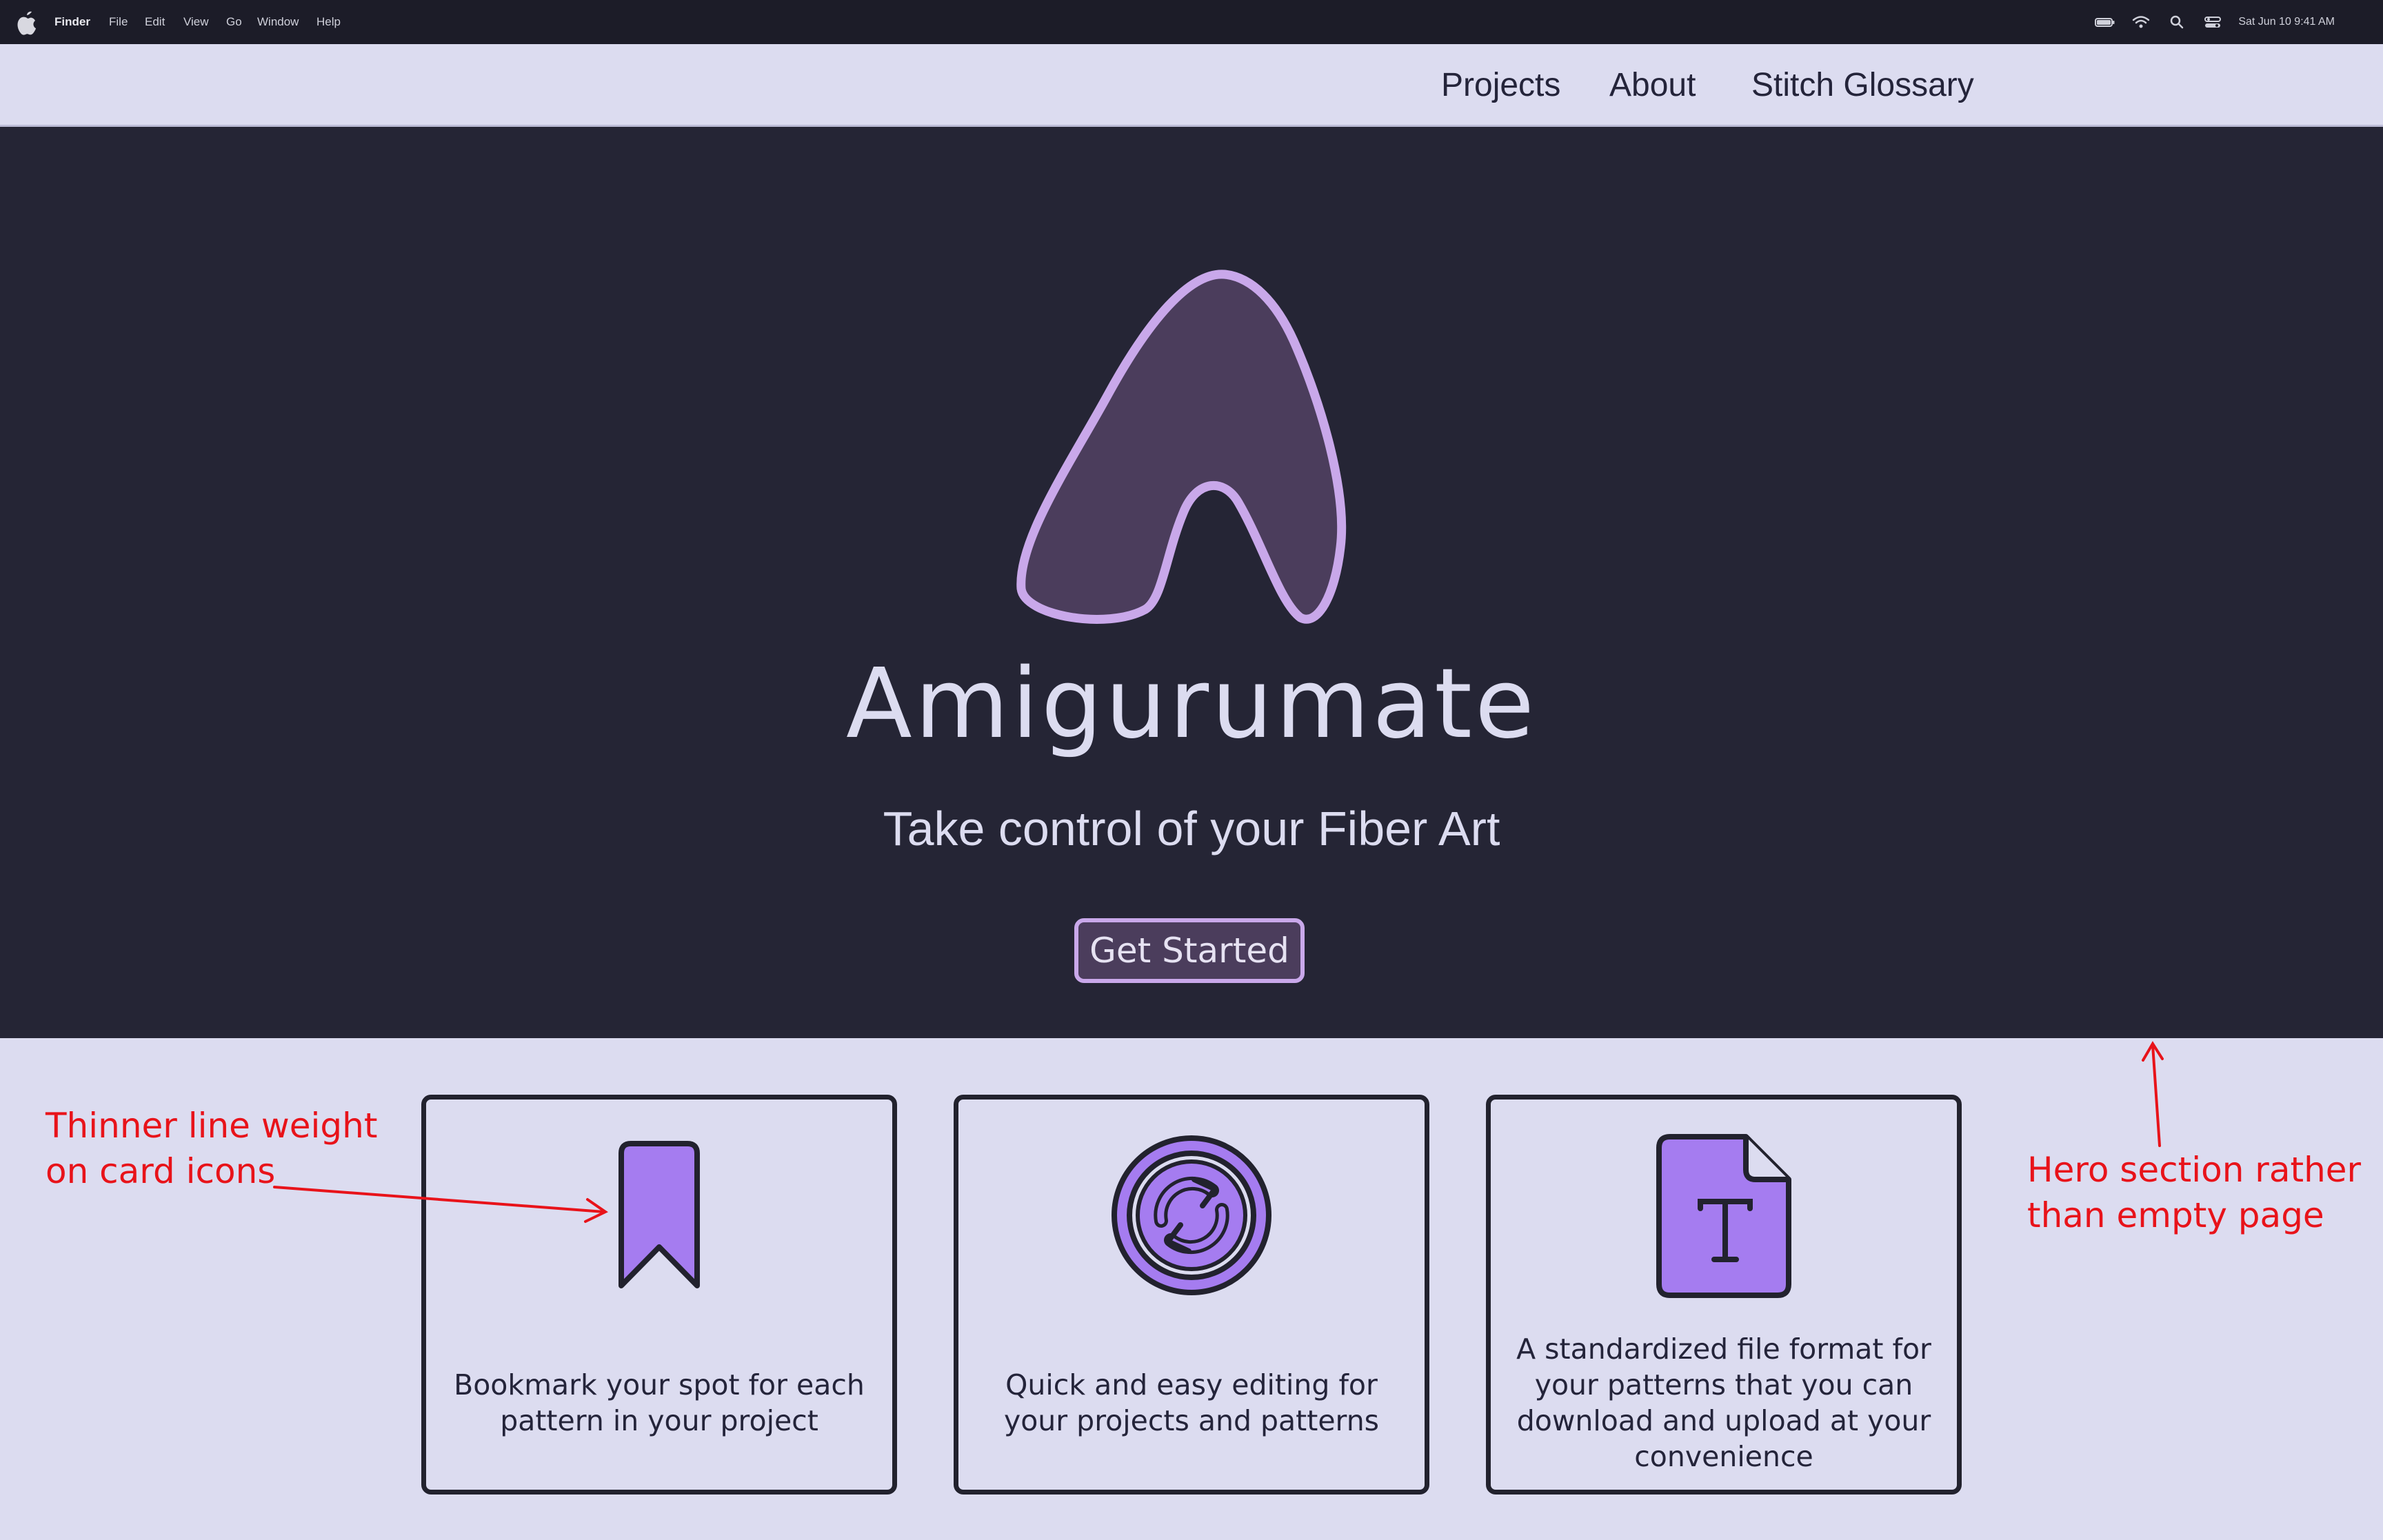 This screenshot has width=2383, height=1540. I want to click on nav-stitch-glossary-link: Stitch Glossary, so click(1862, 86).